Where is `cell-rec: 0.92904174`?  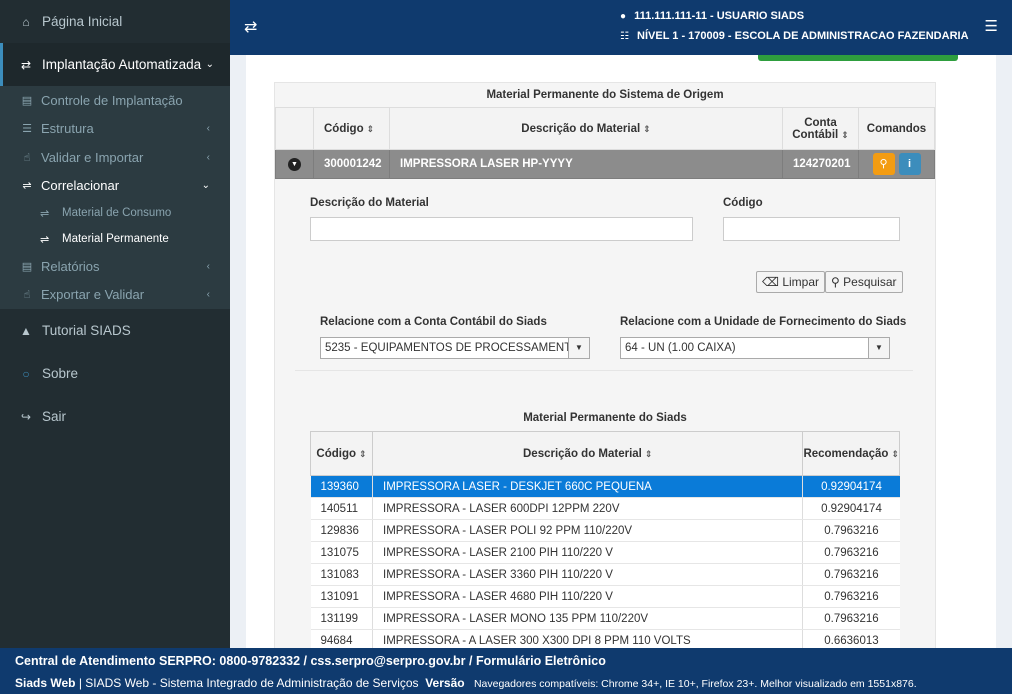
cell-rec: 0.92904174 is located at coordinates (851, 486).